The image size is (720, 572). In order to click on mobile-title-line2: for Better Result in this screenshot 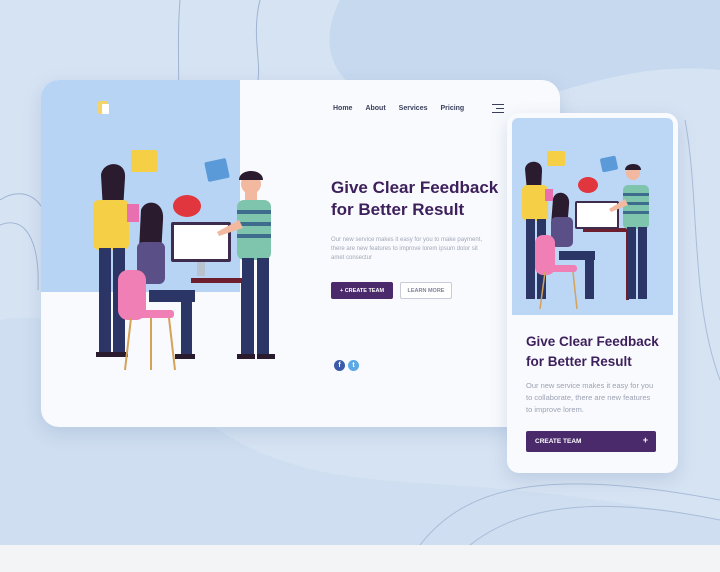, I will do `click(579, 361)`.